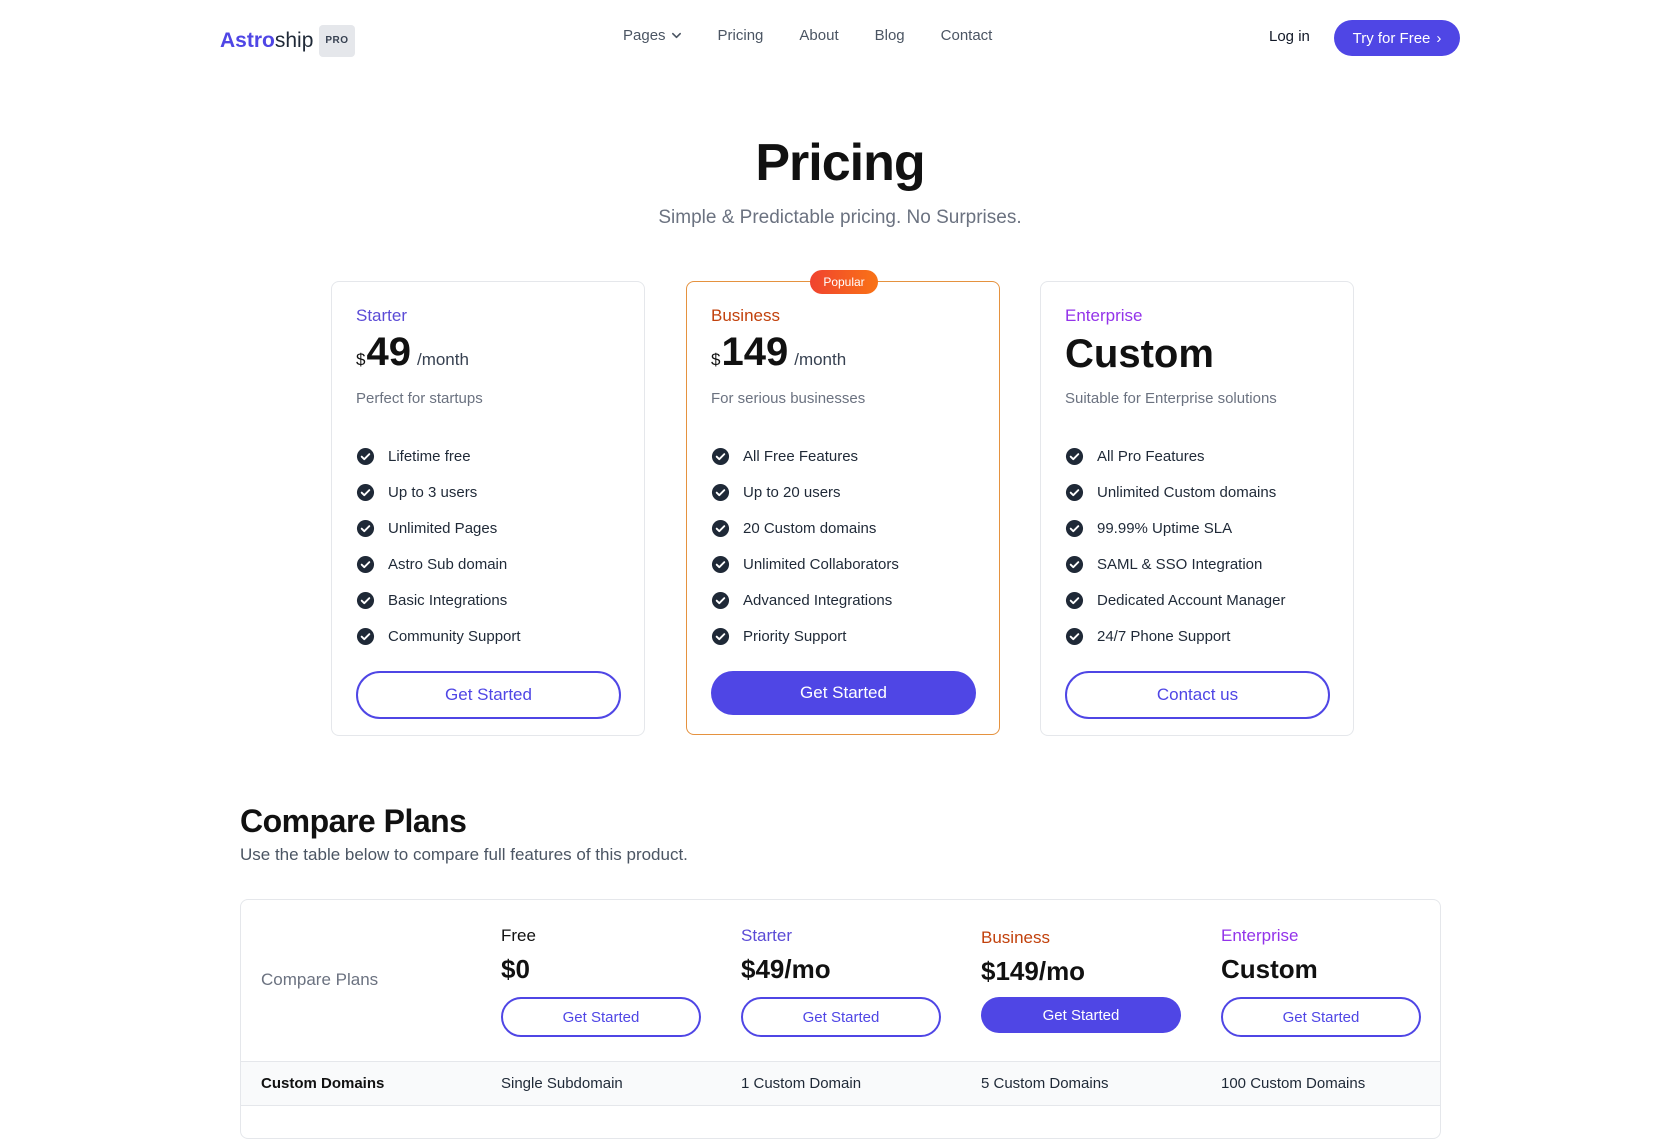 Image resolution: width=1680 pixels, height=1139 pixels. What do you see at coordinates (1033, 971) in the screenshot?
I see `compare-col-price: $149/mo` at bounding box center [1033, 971].